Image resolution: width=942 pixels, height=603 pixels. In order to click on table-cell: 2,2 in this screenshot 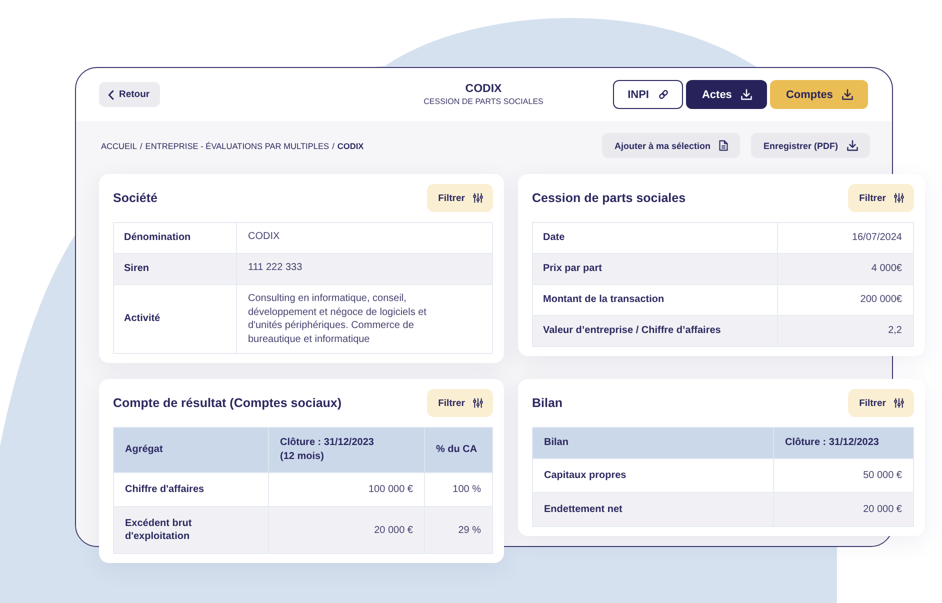, I will do `click(846, 331)`.